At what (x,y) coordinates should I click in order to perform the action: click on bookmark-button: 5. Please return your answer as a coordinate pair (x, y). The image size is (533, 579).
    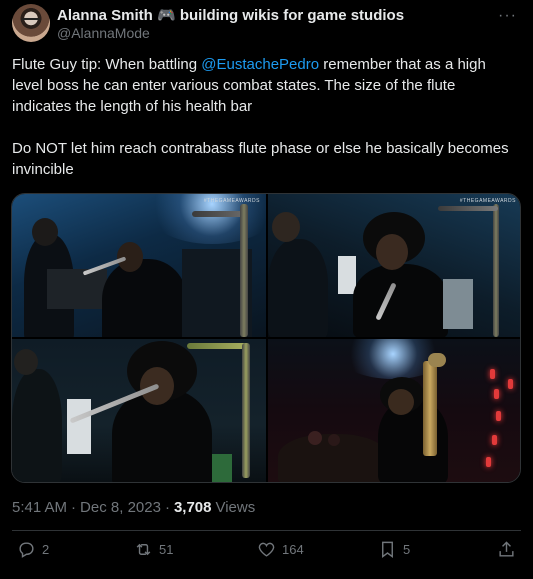
    Looking at the image, I should click on (394, 549).